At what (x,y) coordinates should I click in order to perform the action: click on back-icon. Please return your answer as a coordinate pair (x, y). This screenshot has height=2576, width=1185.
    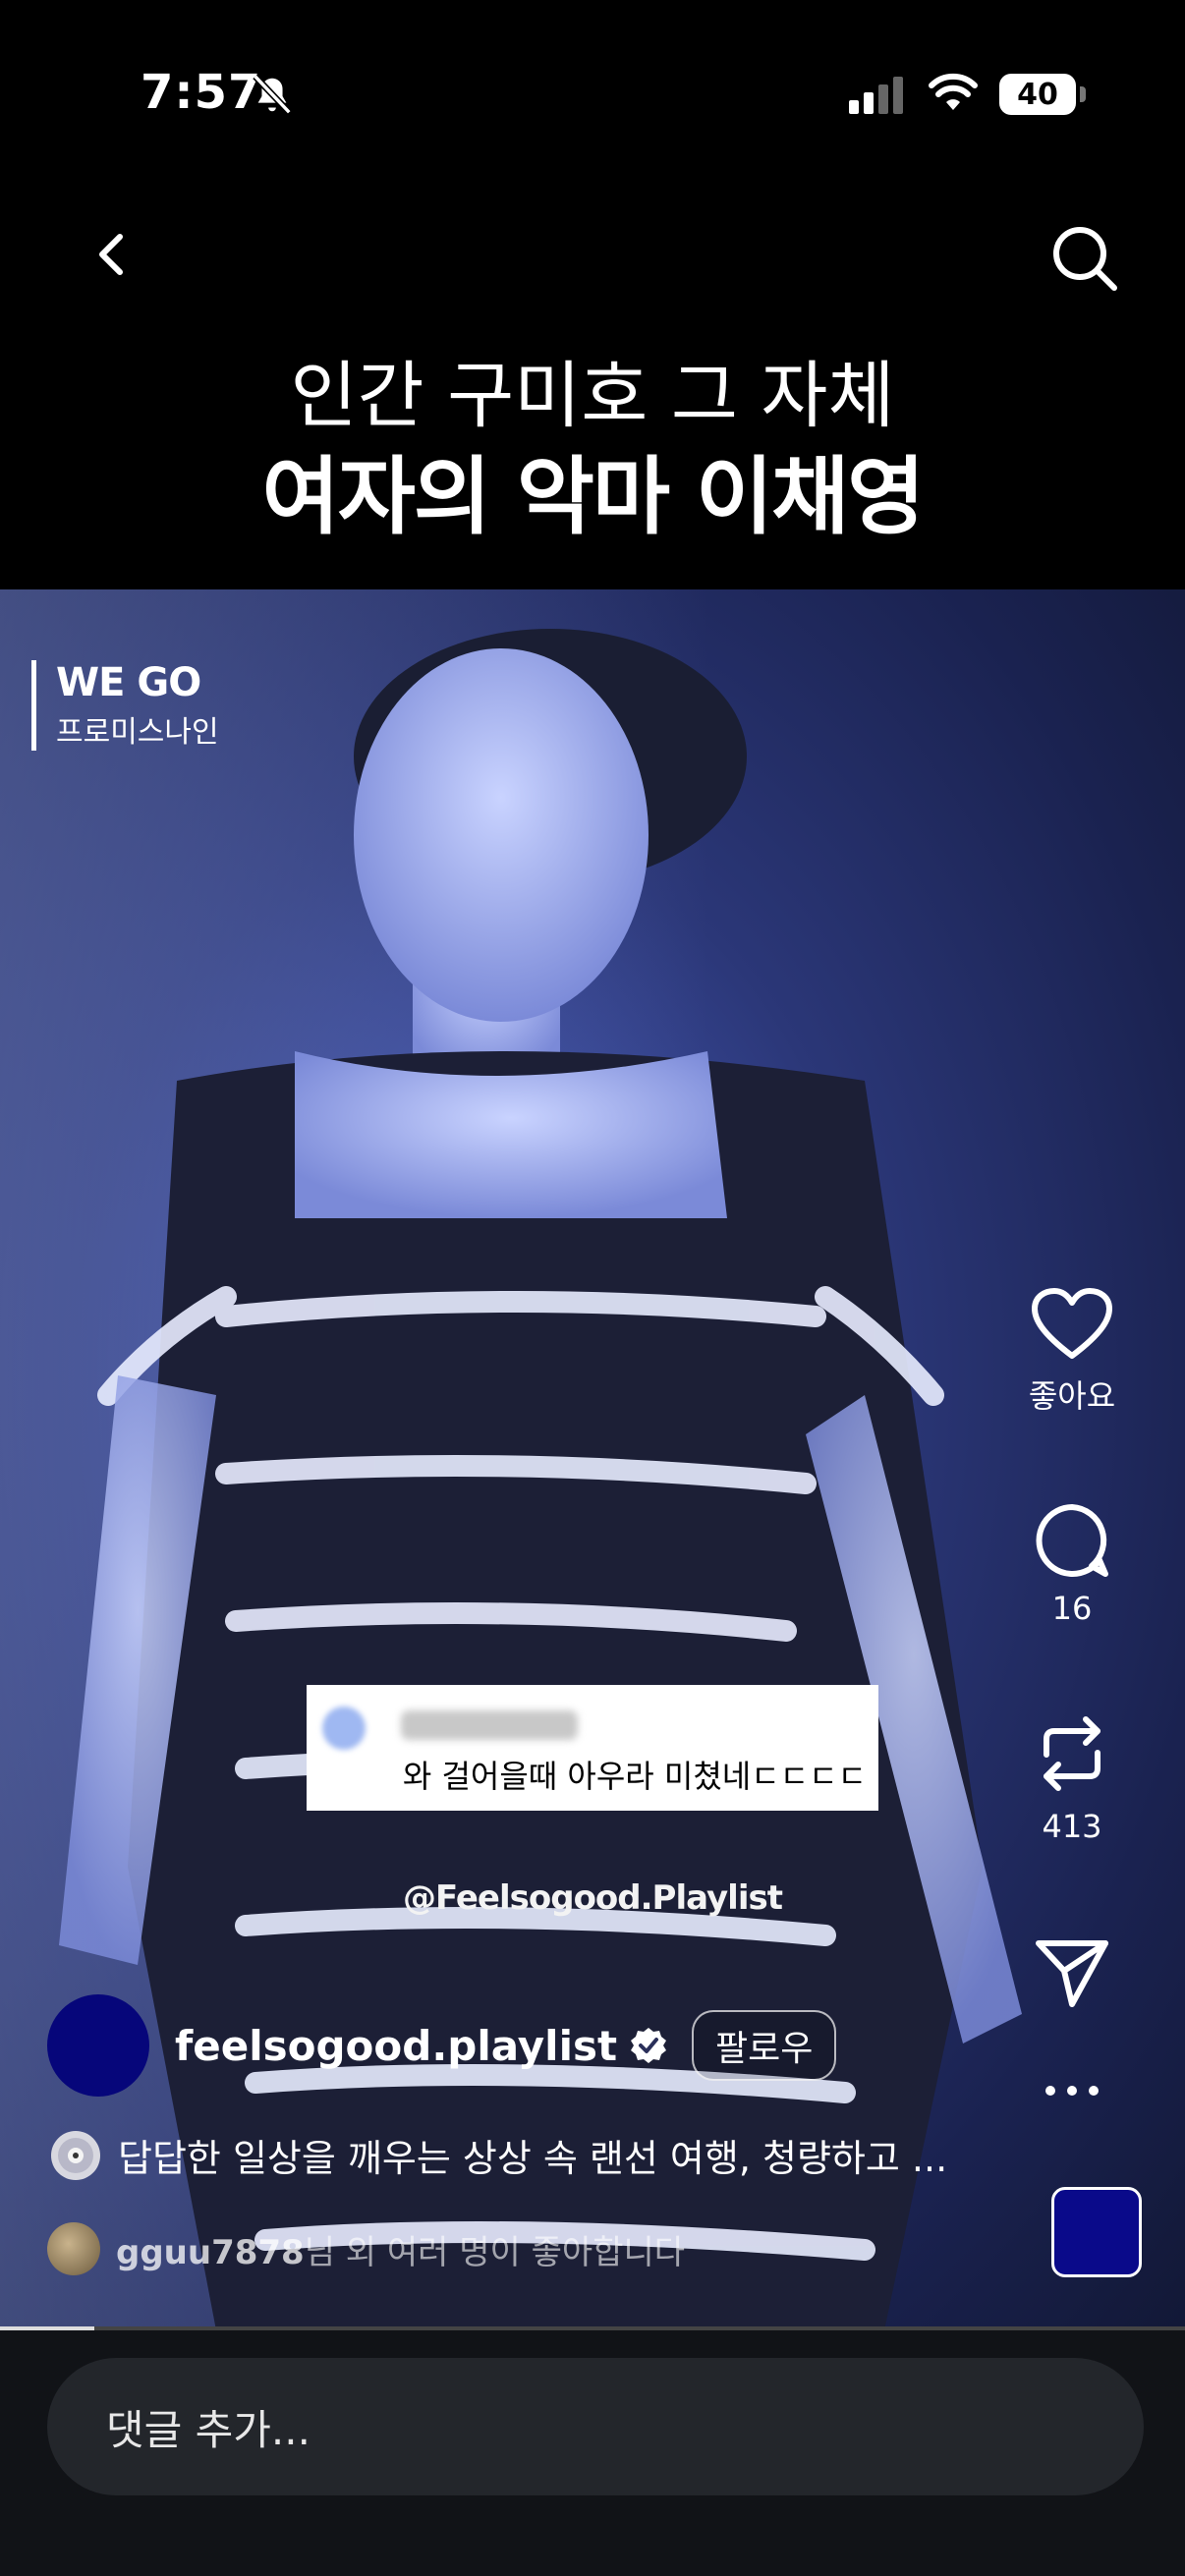
    Looking at the image, I should click on (115, 253).